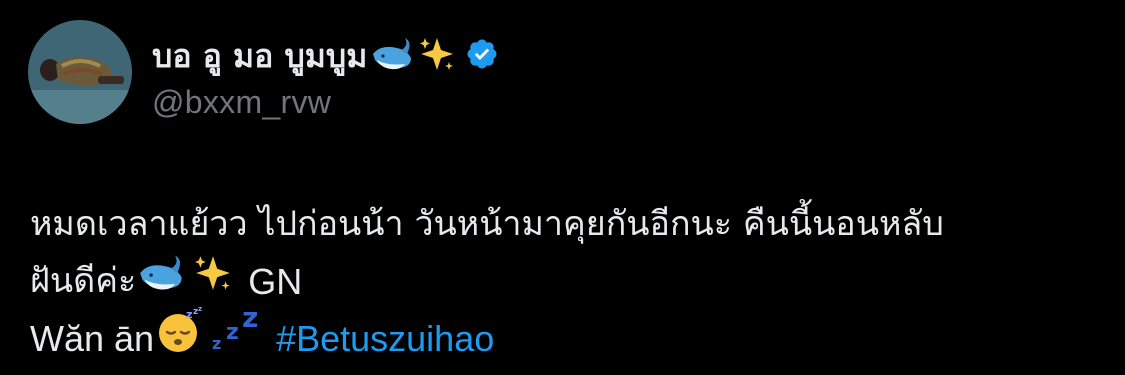  What do you see at coordinates (325, 102) in the screenshot?
I see `user-handle: @bxxm_rvw` at bounding box center [325, 102].